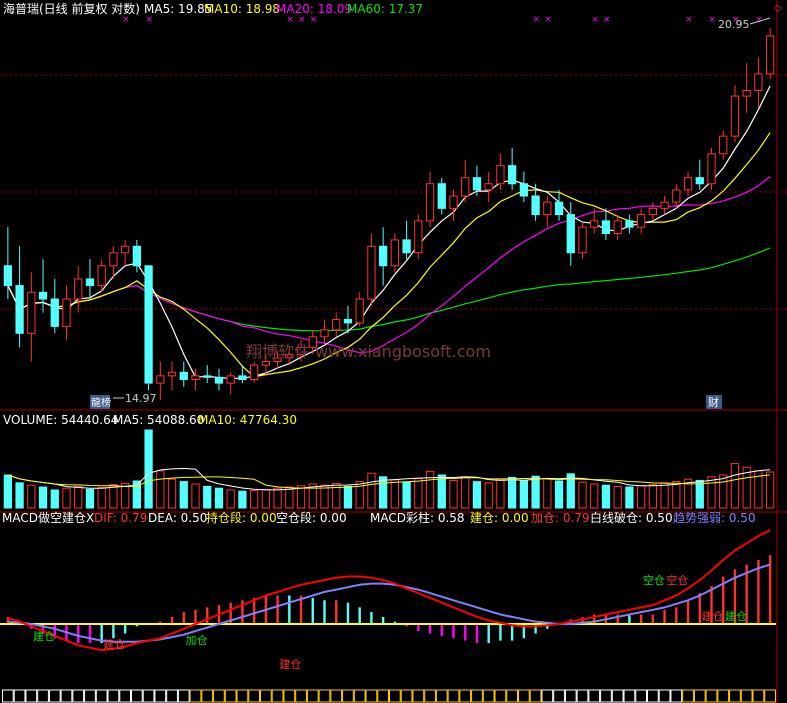 The image size is (787, 703). Describe the element at coordinates (314, 9) in the screenshot. I see `ma20-label: MA20: 18.09` at that location.